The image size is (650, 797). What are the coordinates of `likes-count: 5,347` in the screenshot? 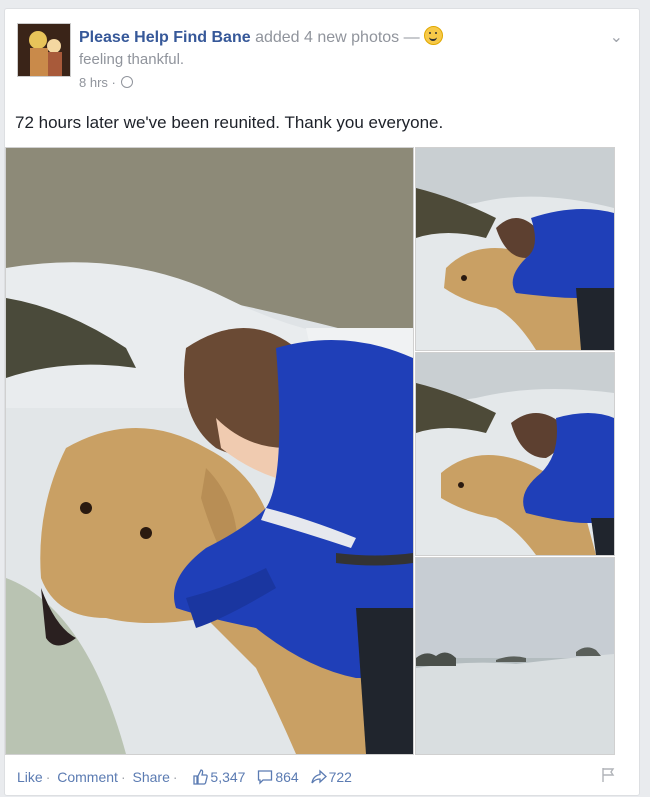 It's located at (227, 777).